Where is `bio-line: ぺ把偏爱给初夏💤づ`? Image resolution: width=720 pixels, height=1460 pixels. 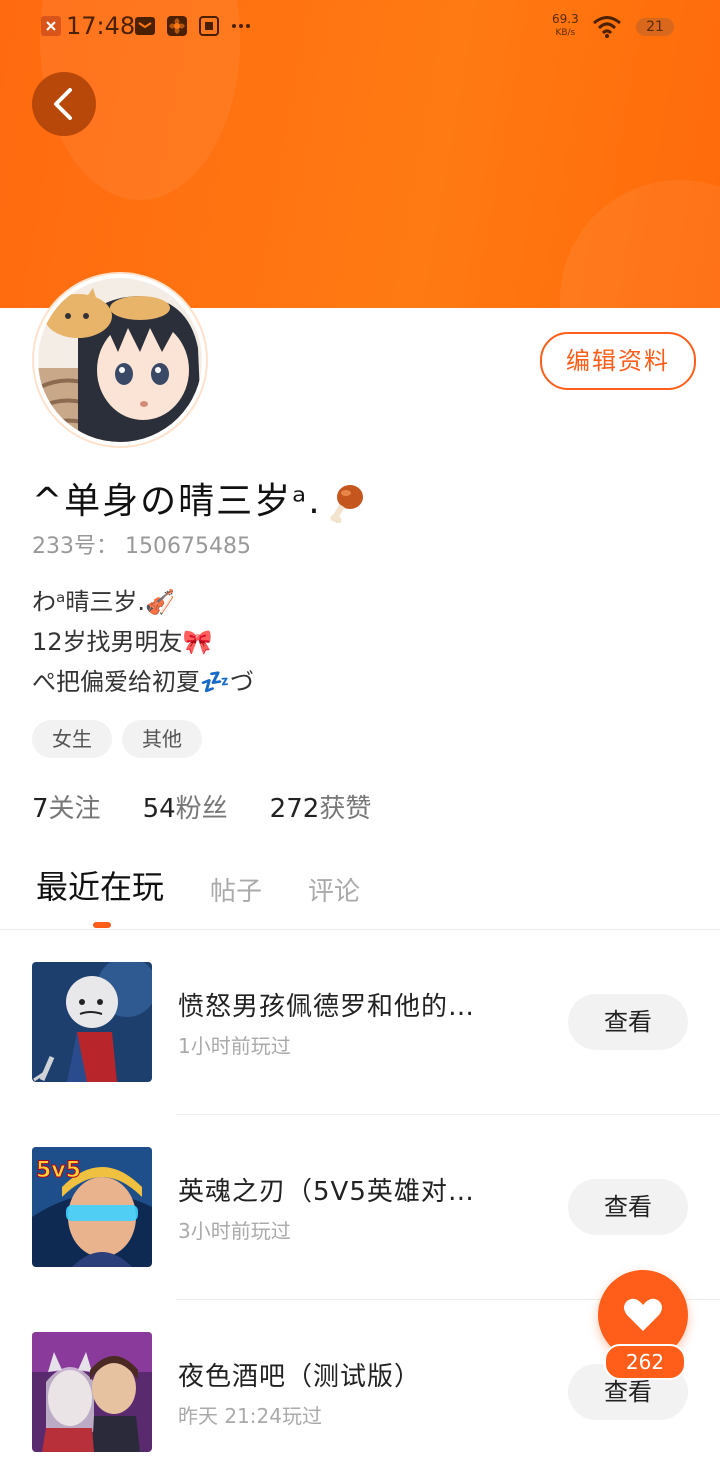
bio-line: ぺ把偏爱给初夏💤づ is located at coordinates (143, 682).